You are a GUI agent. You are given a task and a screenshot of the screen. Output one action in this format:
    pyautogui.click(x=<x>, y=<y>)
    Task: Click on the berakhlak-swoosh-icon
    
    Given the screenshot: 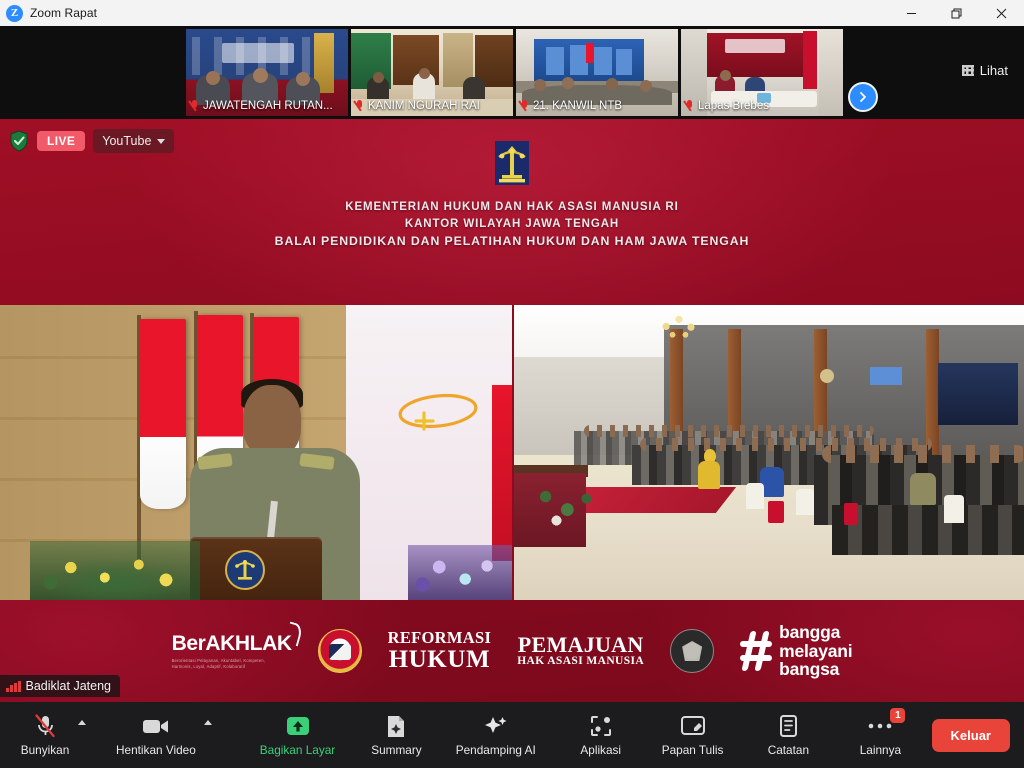 What is the action you would take?
    pyautogui.click(x=293, y=634)
    